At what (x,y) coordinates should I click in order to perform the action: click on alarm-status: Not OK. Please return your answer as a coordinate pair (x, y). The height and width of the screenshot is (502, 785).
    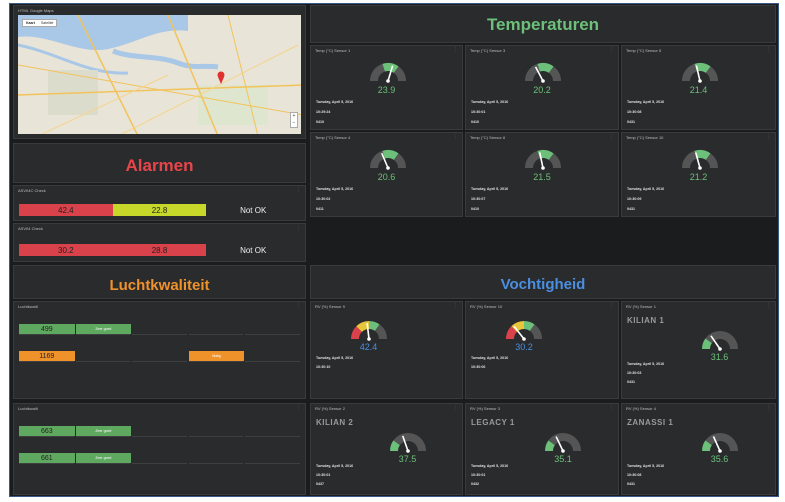
    Looking at the image, I should click on (253, 250).